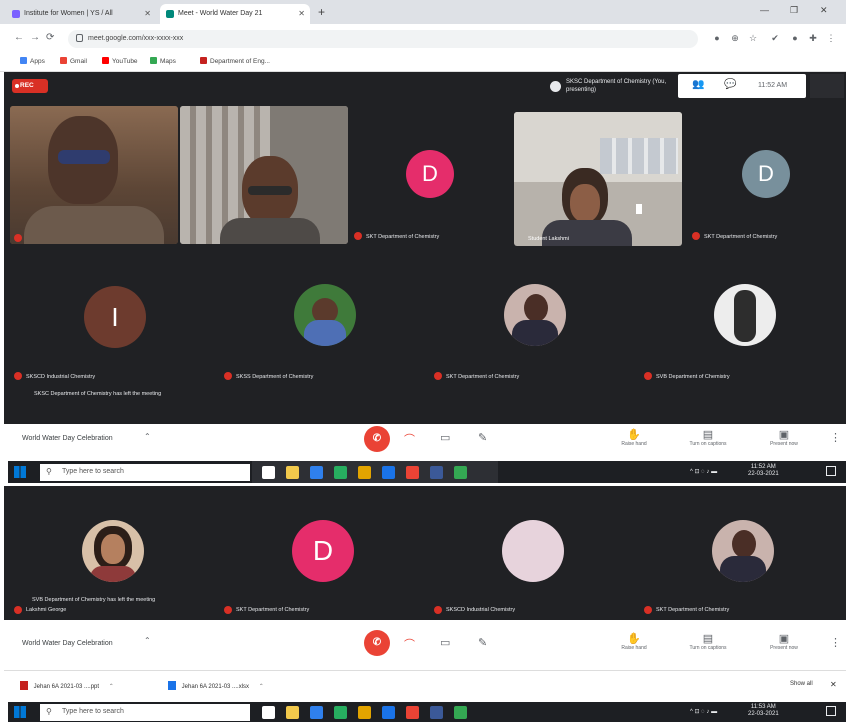  Describe the element at coordinates (216, 685) in the screenshot. I see `download-item: Jehan 6A 2021-03 ....xlsx ⌃` at that location.